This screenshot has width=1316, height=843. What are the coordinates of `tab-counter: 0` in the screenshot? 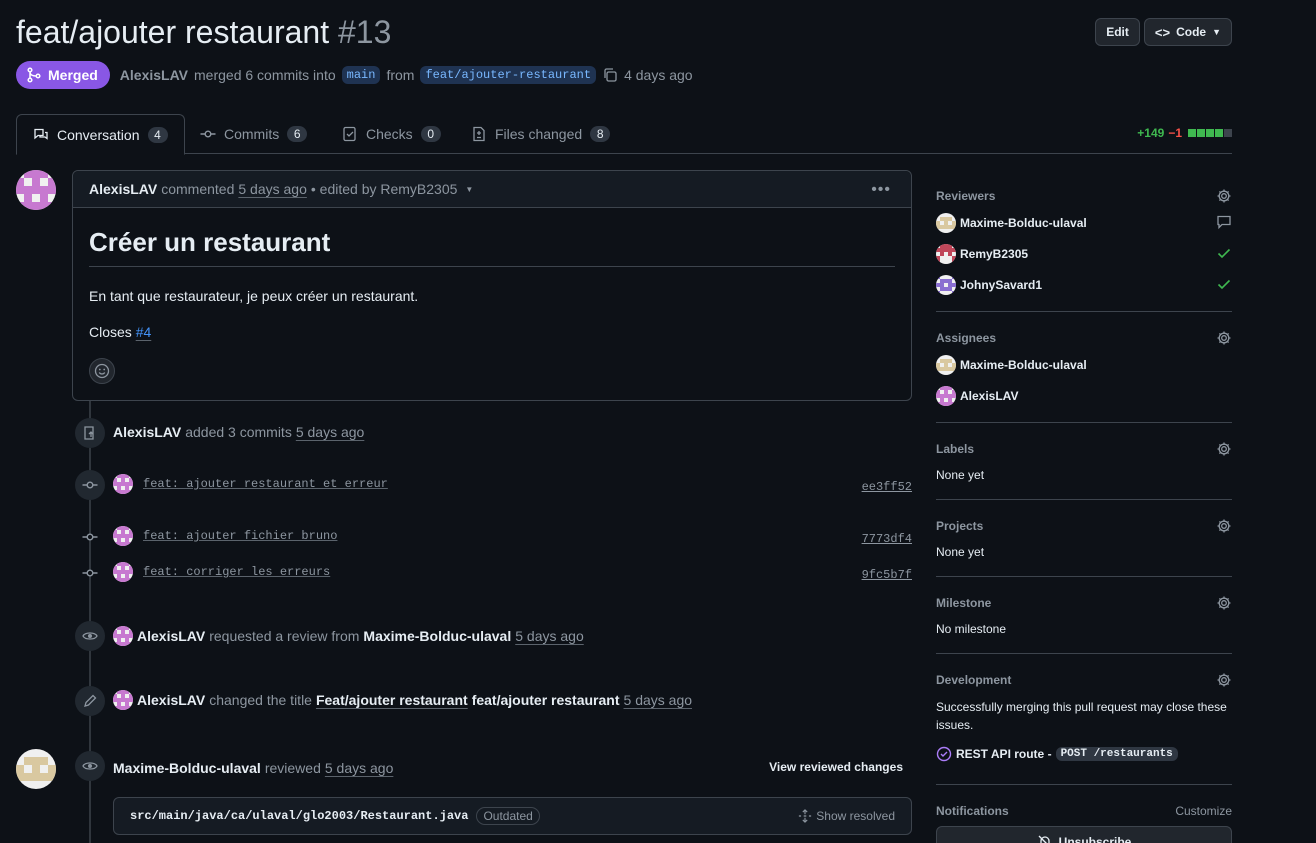 It's located at (430, 134).